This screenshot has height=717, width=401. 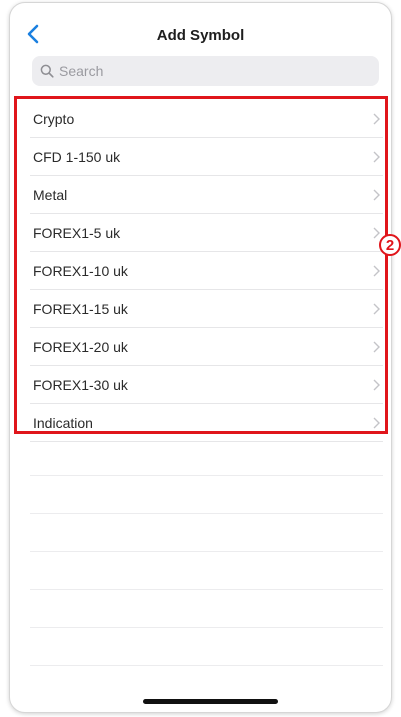 I want to click on home-indicator, so click(x=210, y=701).